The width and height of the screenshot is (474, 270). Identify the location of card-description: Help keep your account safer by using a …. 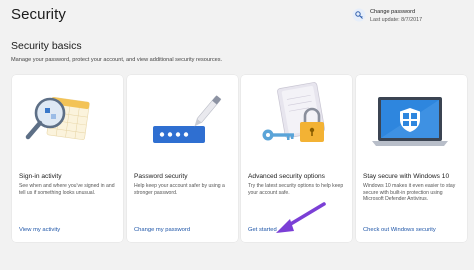
(179, 189).